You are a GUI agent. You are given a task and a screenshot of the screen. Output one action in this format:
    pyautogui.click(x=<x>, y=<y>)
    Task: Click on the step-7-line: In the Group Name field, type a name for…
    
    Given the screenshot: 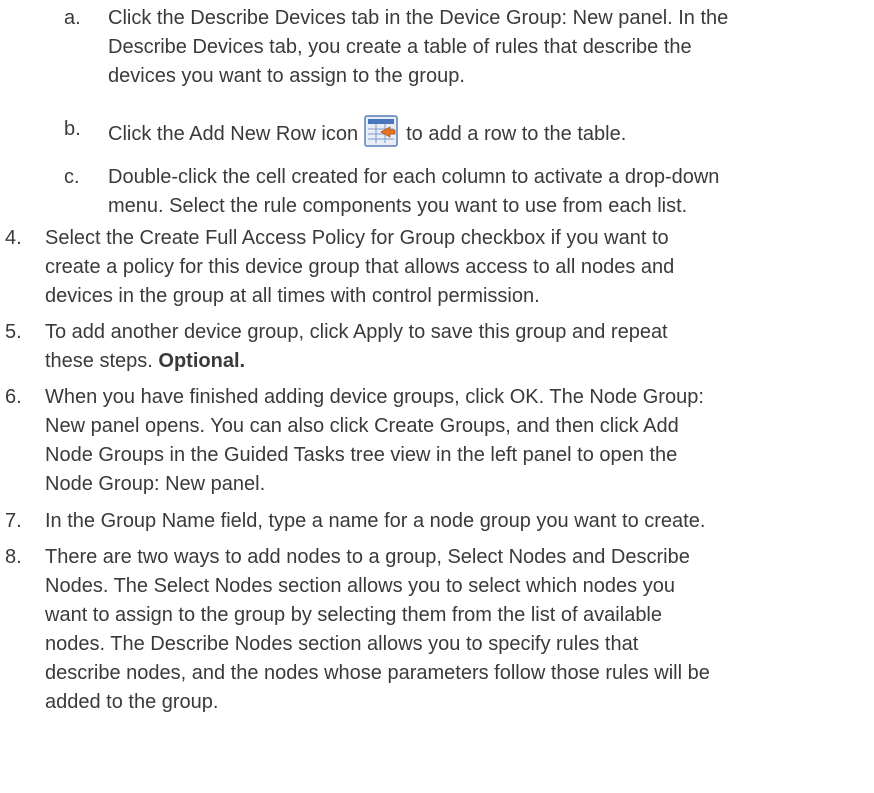 What is the action you would take?
    pyautogui.click(x=375, y=521)
    